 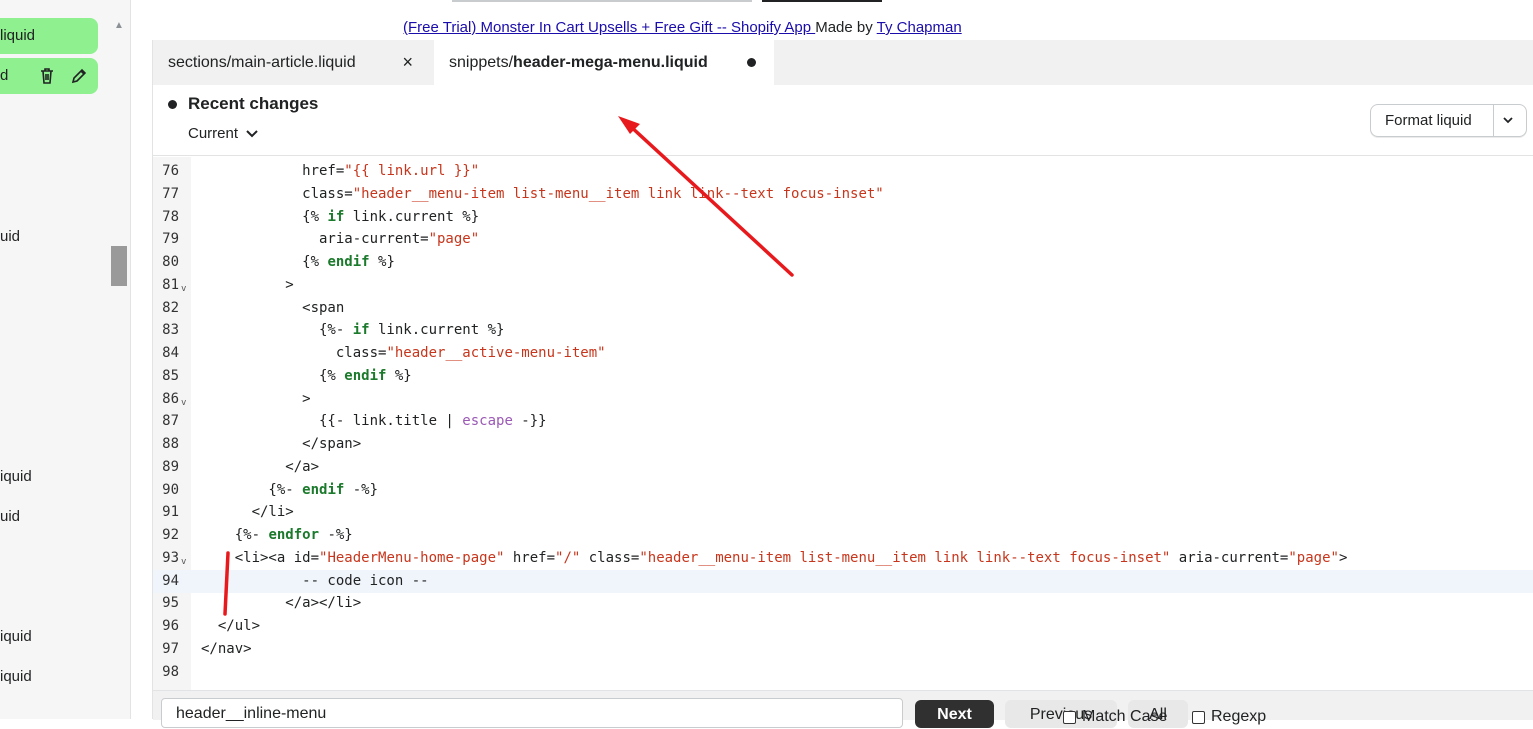 What do you see at coordinates (843, 239) in the screenshot?
I see `code-line: 79 aria-current="page"` at bounding box center [843, 239].